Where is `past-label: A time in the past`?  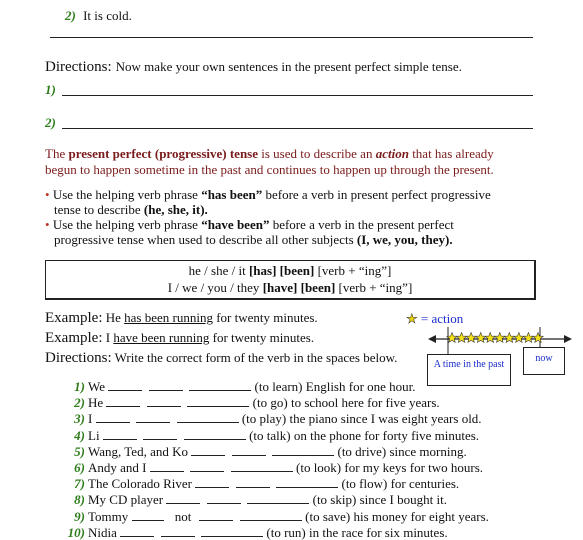
past-label: A time in the past is located at coordinates (469, 364).